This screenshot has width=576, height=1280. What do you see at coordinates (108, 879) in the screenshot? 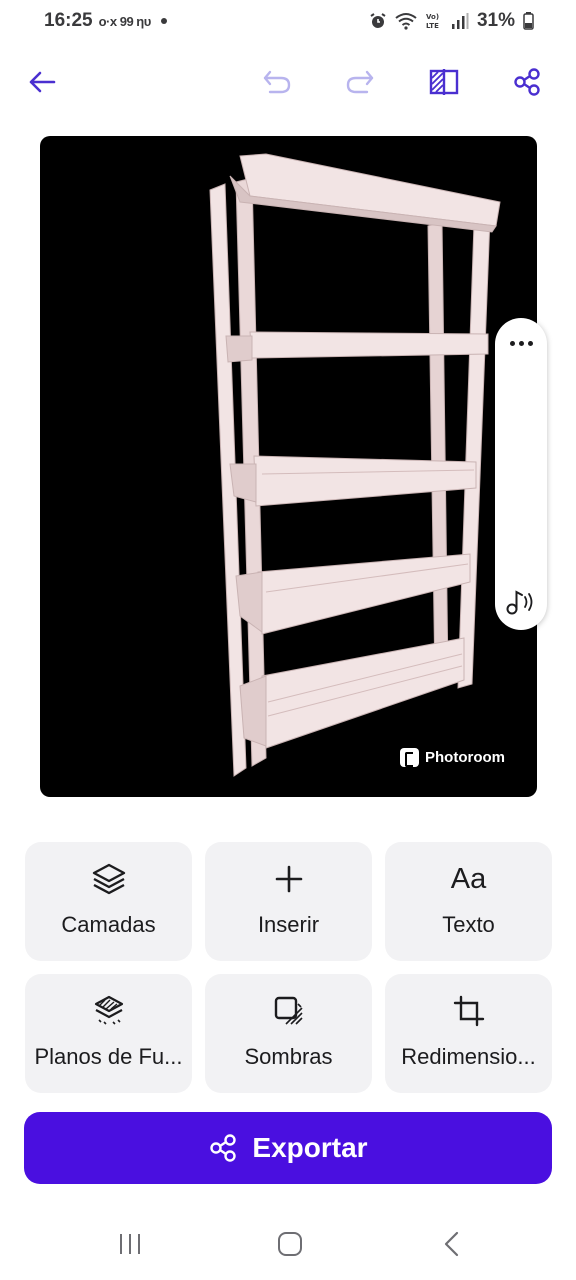
I see `layers-icon` at bounding box center [108, 879].